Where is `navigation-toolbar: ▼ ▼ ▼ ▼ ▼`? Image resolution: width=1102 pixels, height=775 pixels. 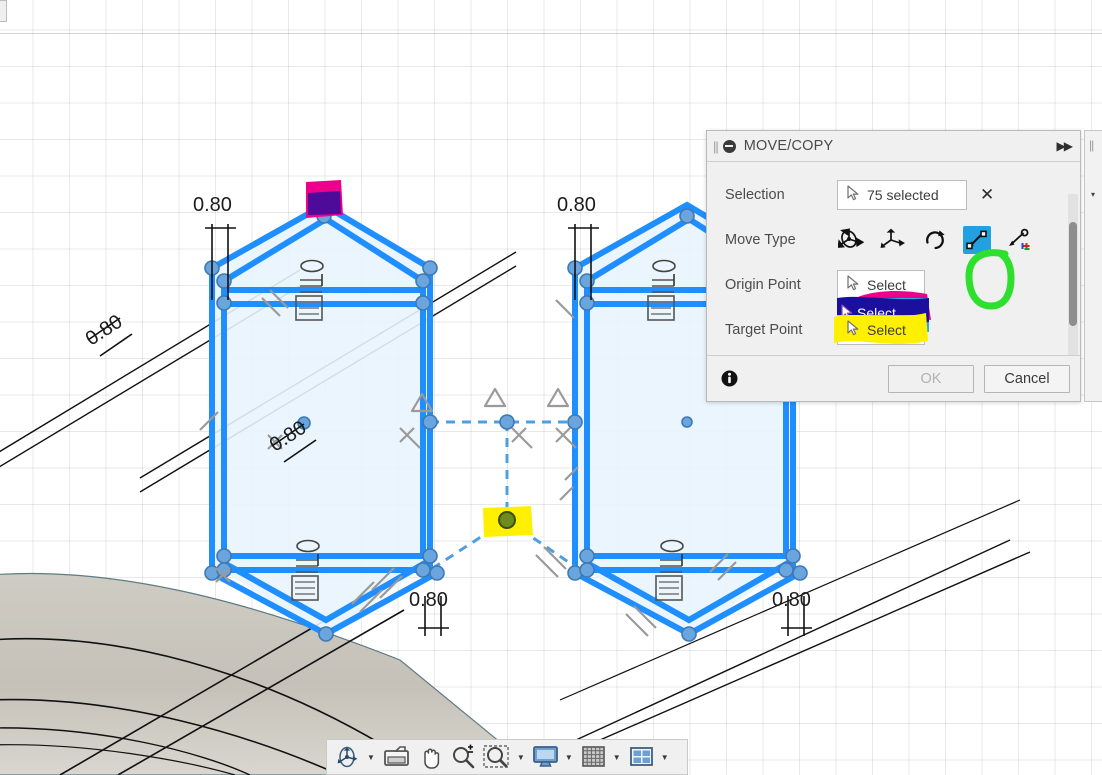
navigation-toolbar: ▼ ▼ ▼ ▼ ▼ is located at coordinates (507, 757).